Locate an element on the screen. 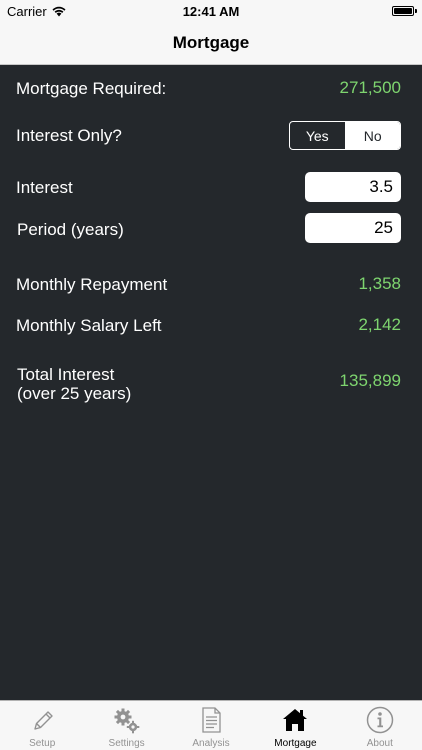 Image resolution: width=422 pixels, height=750 pixels. gears-icon is located at coordinates (127, 720).